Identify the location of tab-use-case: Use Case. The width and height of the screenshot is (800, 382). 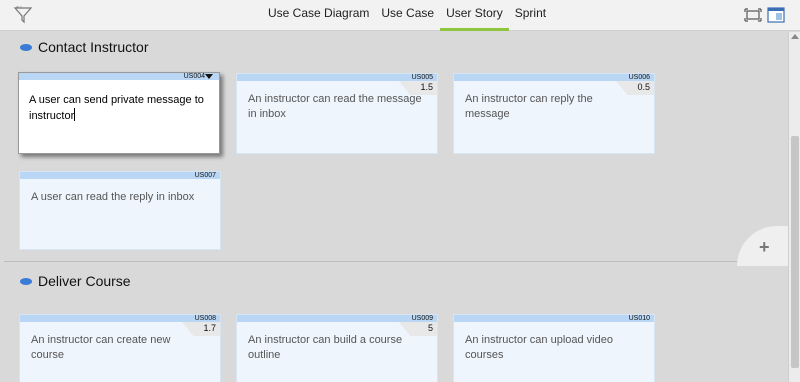
(407, 15).